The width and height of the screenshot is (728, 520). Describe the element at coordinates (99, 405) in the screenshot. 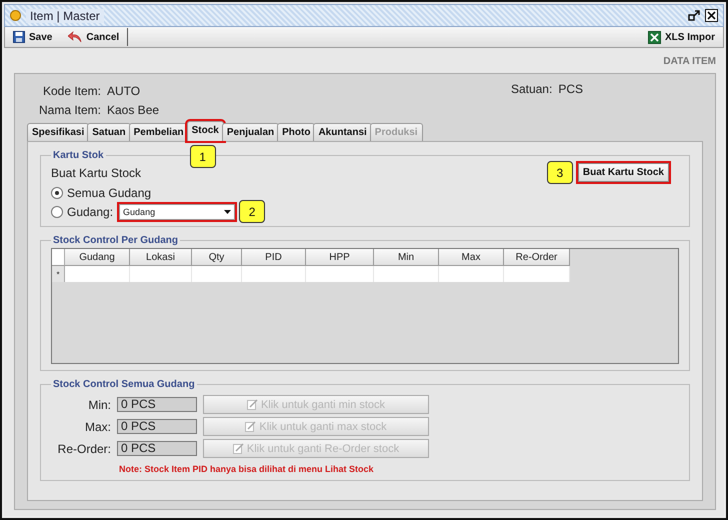

I see `field-label: Min:` at that location.